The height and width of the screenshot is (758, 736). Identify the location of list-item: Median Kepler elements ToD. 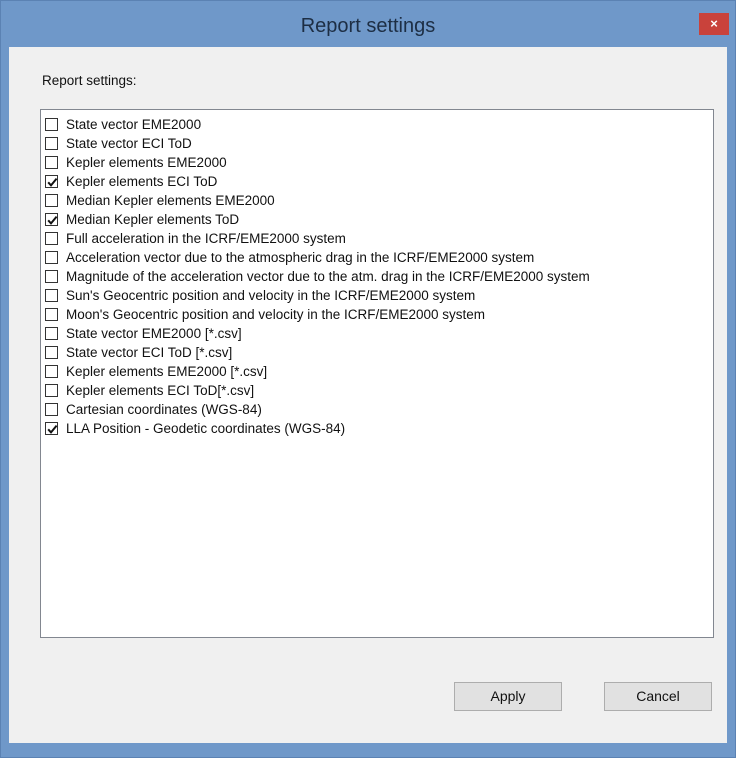
(379, 219).